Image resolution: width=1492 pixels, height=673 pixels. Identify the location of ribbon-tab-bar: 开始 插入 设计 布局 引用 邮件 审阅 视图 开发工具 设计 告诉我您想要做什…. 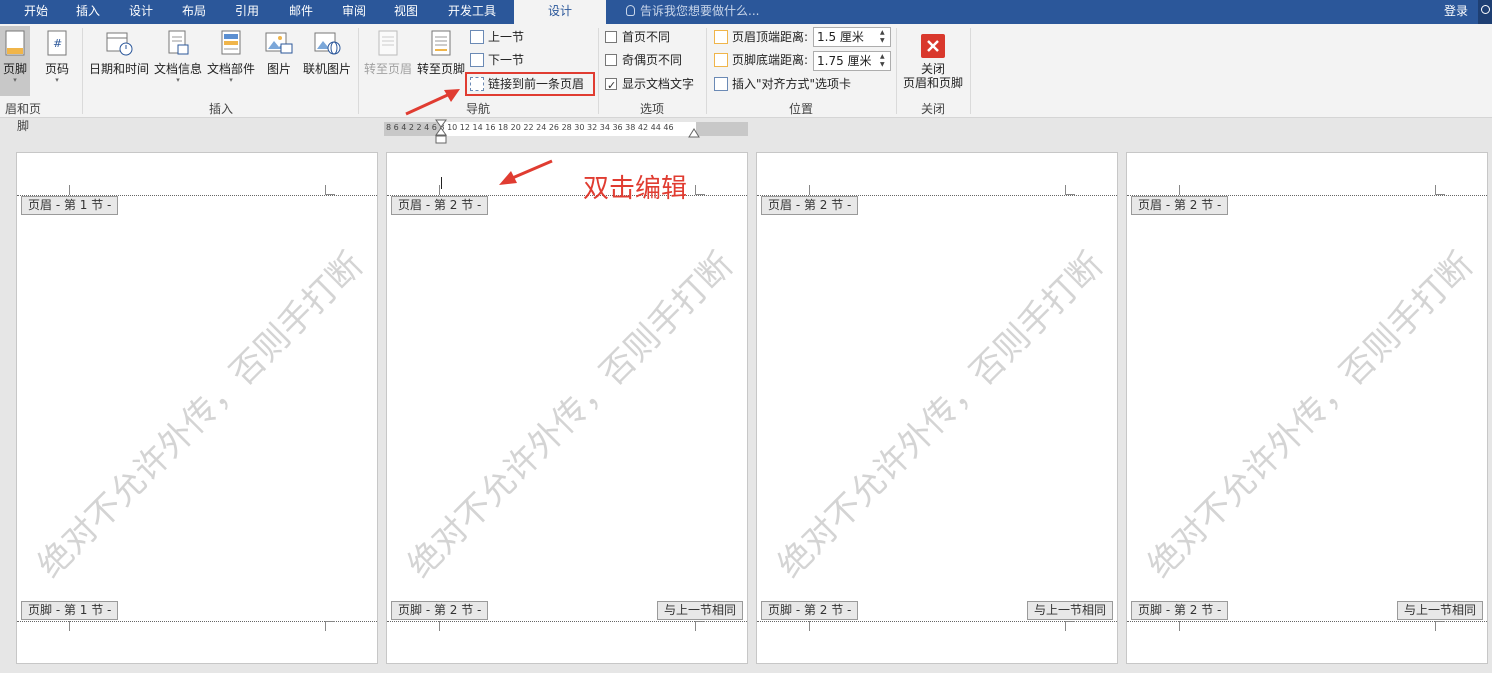
(746, 12).